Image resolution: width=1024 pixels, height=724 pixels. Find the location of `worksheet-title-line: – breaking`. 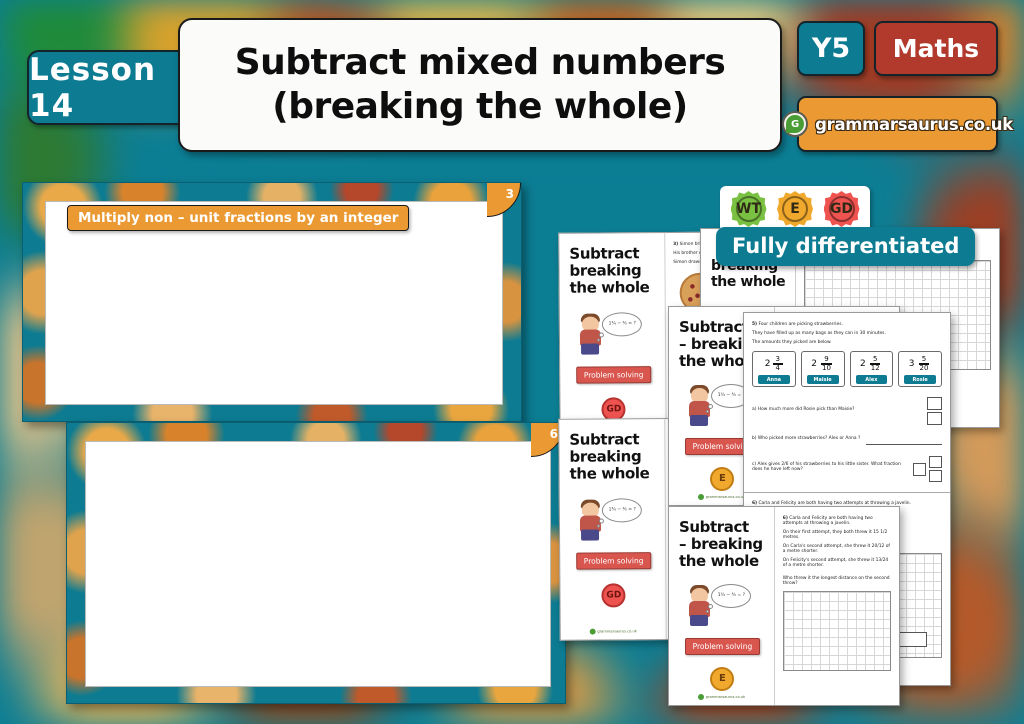

worksheet-title-line: – breaking is located at coordinates (721, 543).